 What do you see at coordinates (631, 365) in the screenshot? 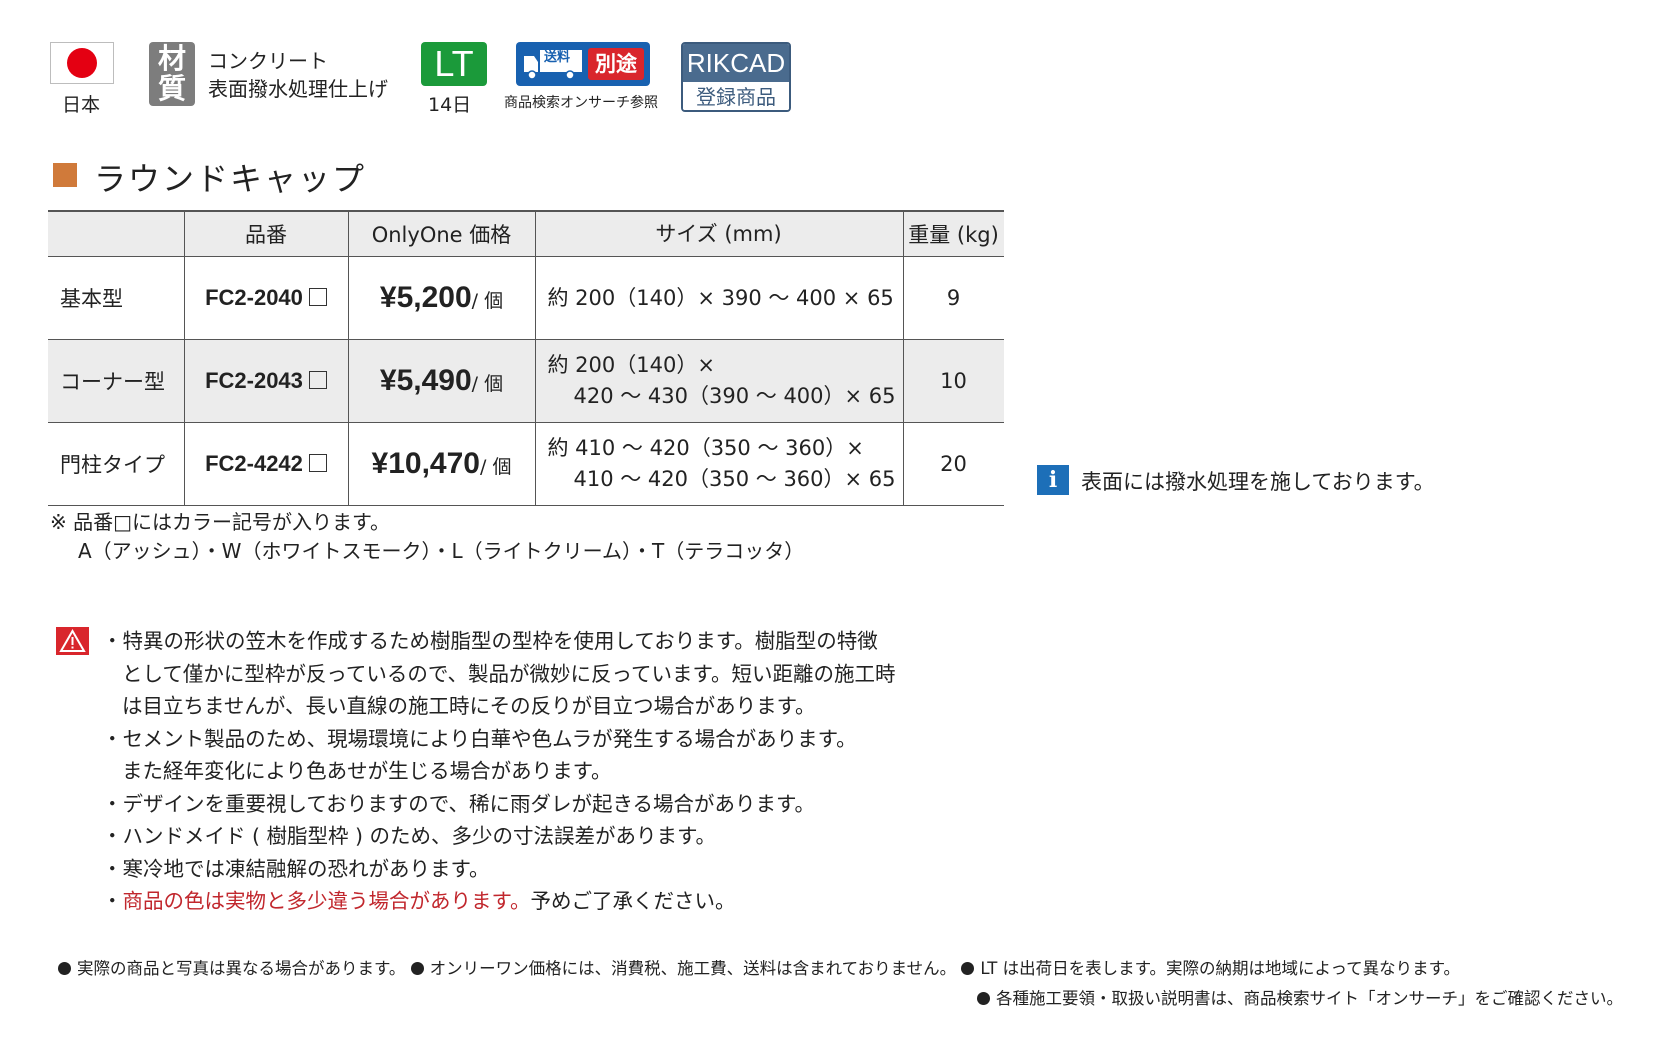
I see `size-line: 約 200（140）×` at bounding box center [631, 365].